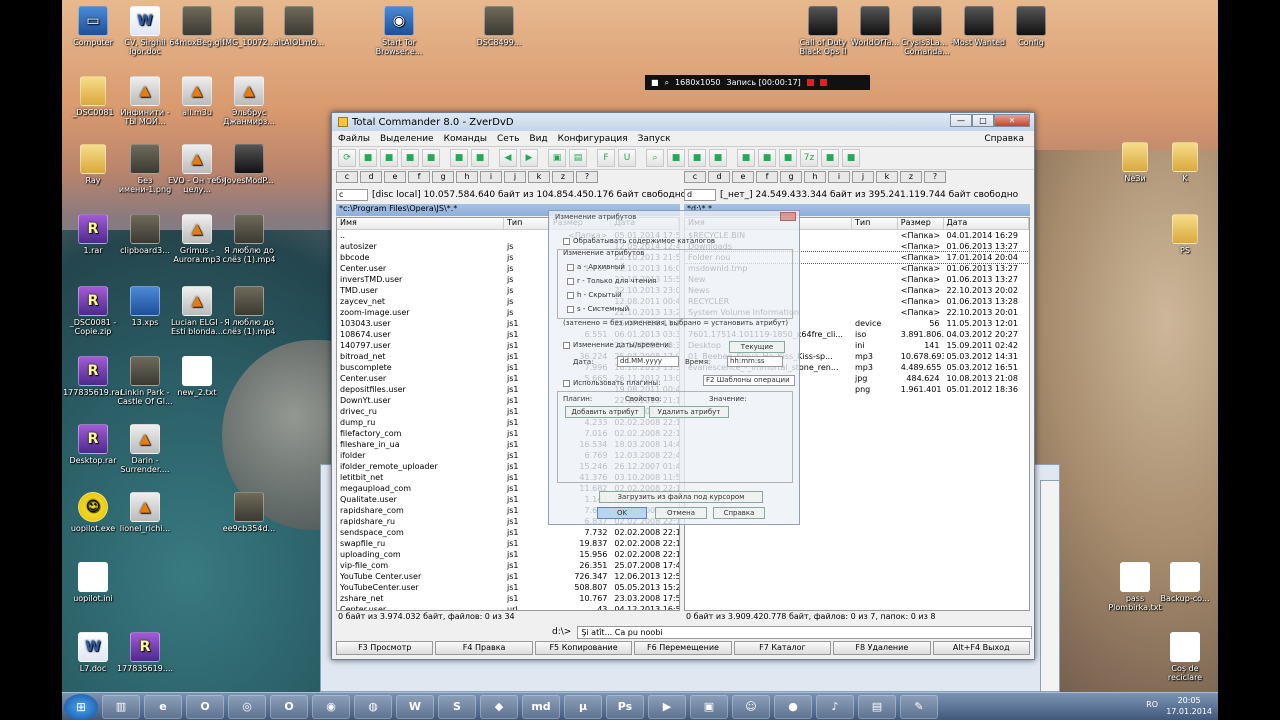 Image resolution: width=1280 pixels, height=720 pixels. I want to click on time-input: hh:mm:ss, so click(755, 361).